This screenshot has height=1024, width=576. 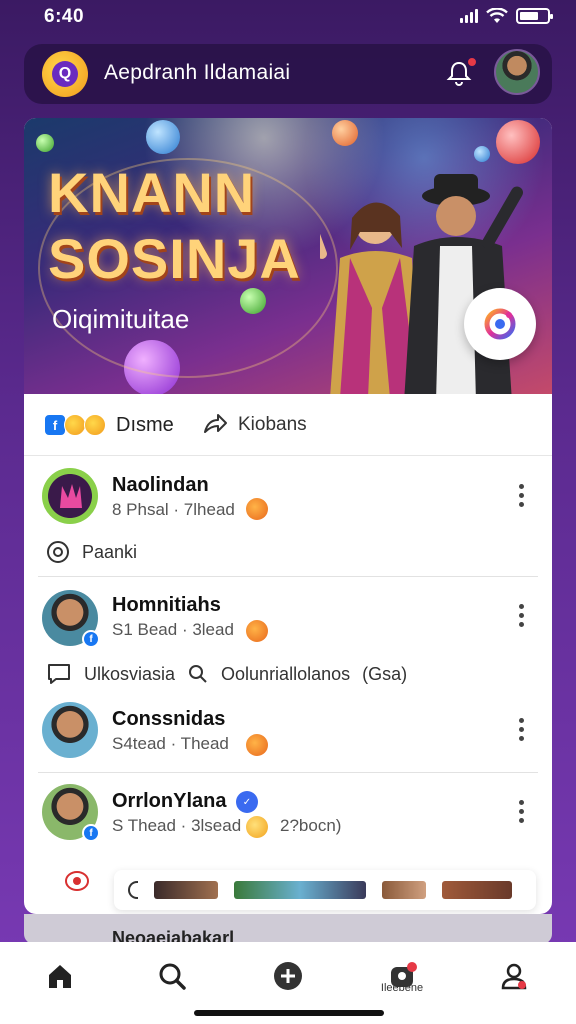 What do you see at coordinates (130, 673) in the screenshot?
I see `comment-text: Ulkosviasia` at bounding box center [130, 673].